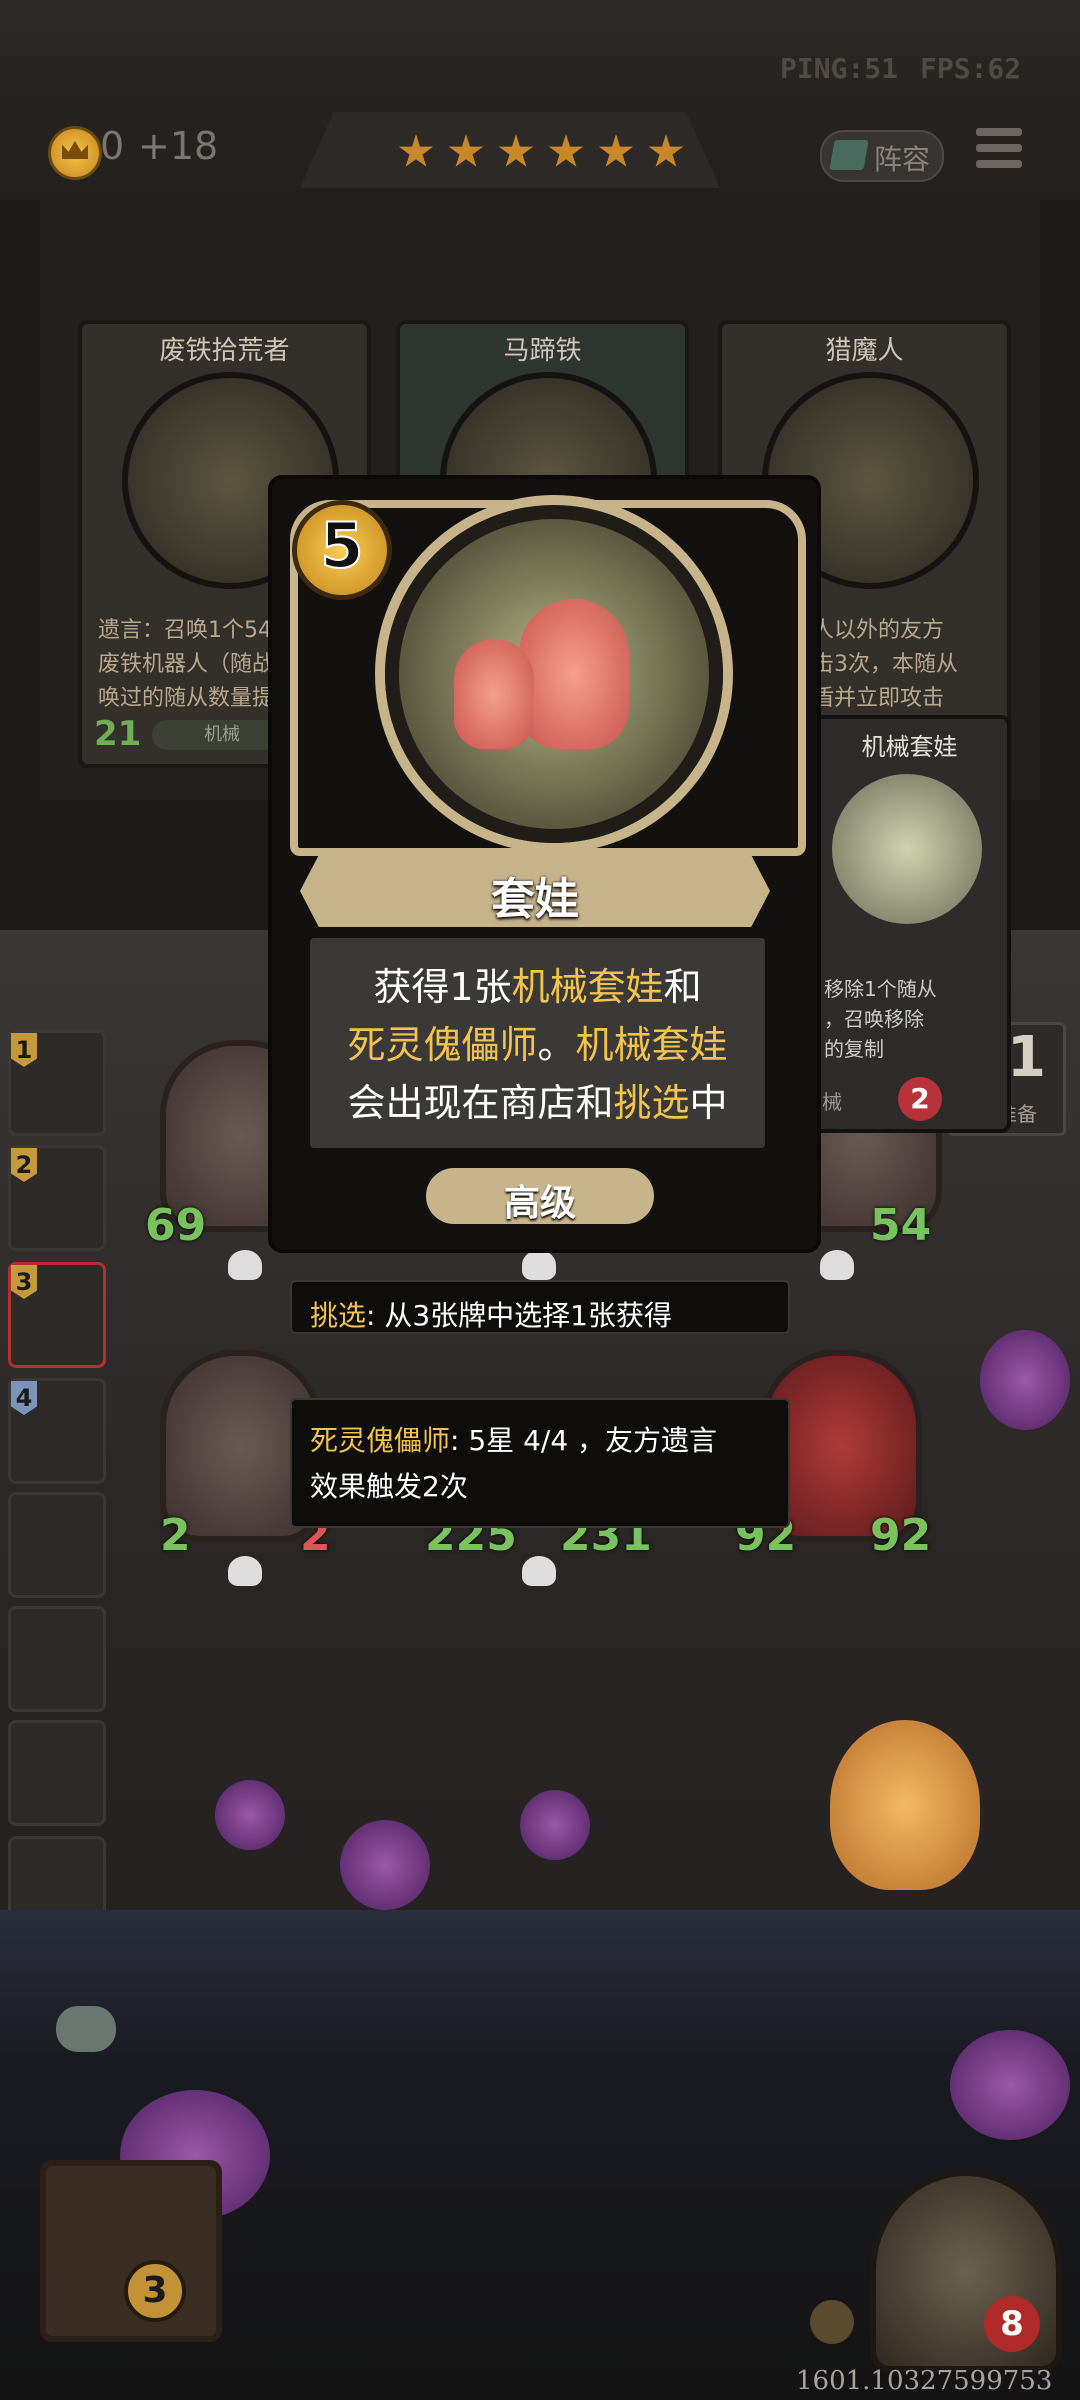 The width and height of the screenshot is (1080, 2400). I want to click on card-name: 猎魔人, so click(864, 351).